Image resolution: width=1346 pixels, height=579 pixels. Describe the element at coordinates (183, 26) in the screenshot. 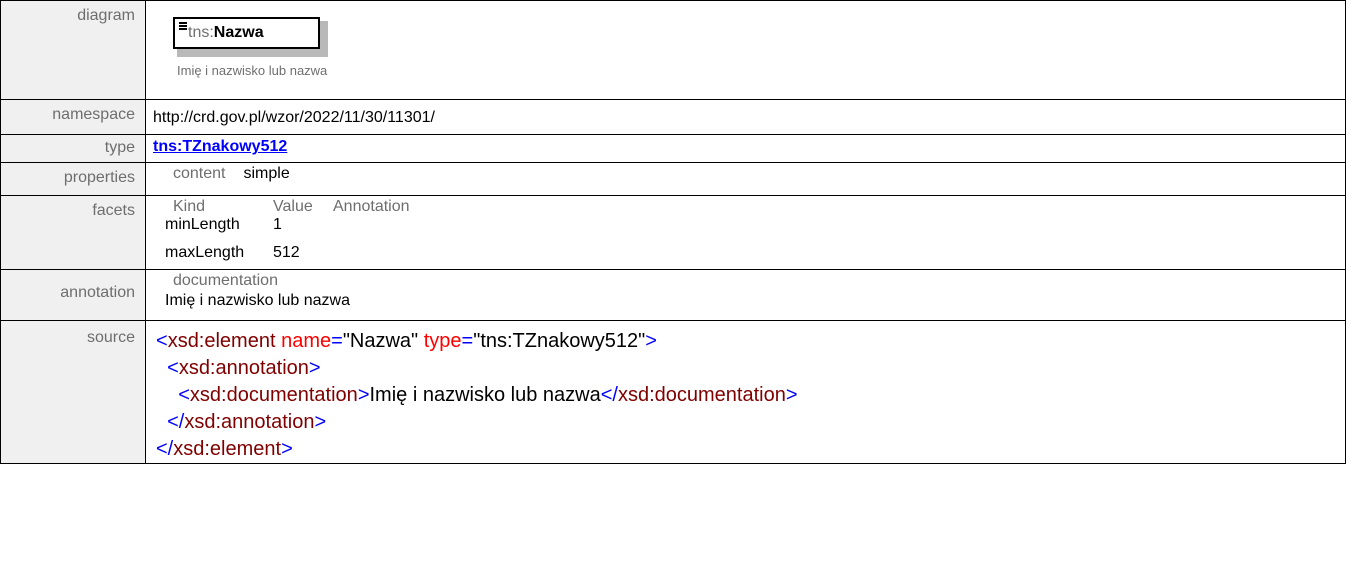

I see `list-lines-icon` at that location.